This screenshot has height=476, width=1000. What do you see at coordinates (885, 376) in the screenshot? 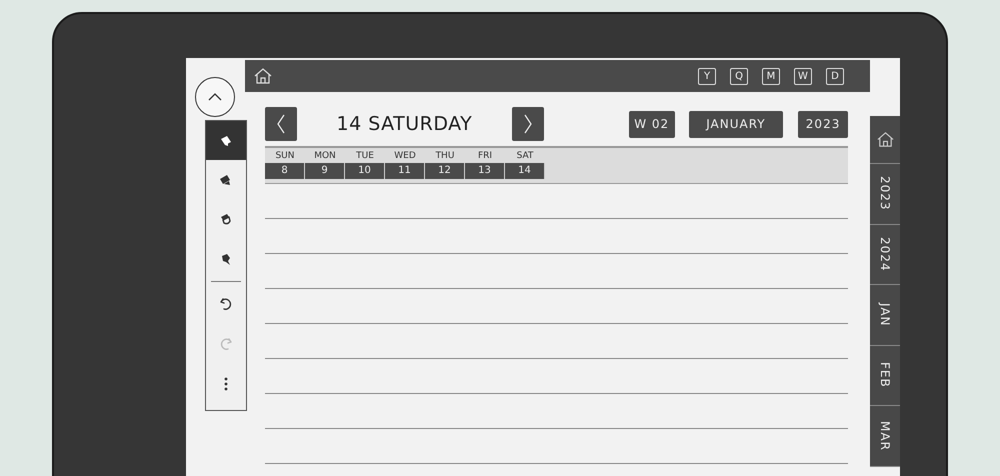
I see `side-tab: FEB` at bounding box center [885, 376].